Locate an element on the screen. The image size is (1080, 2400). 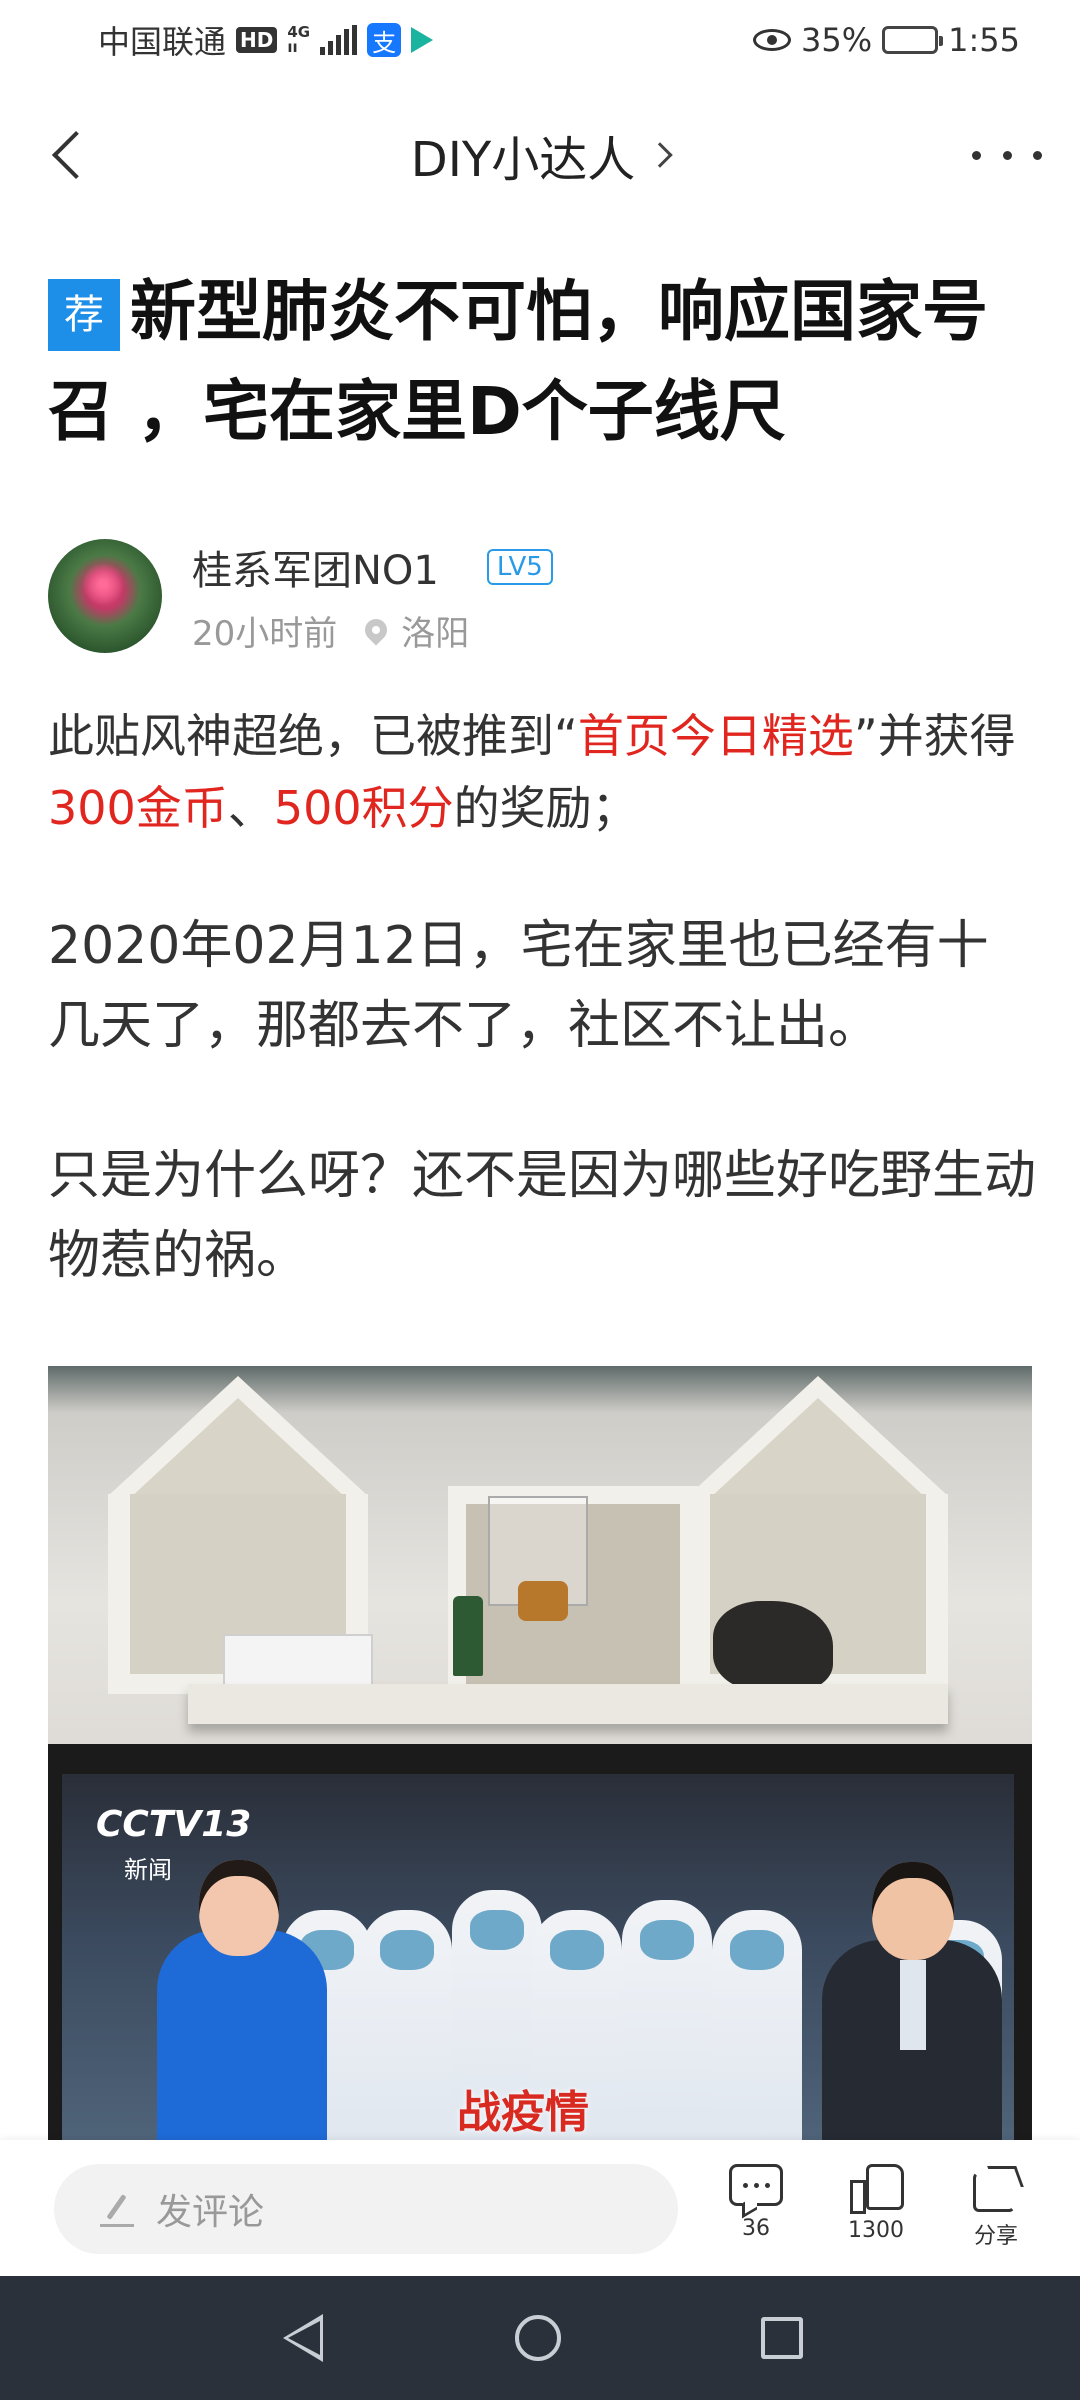
chevron-left-icon is located at coordinates (76, 155).